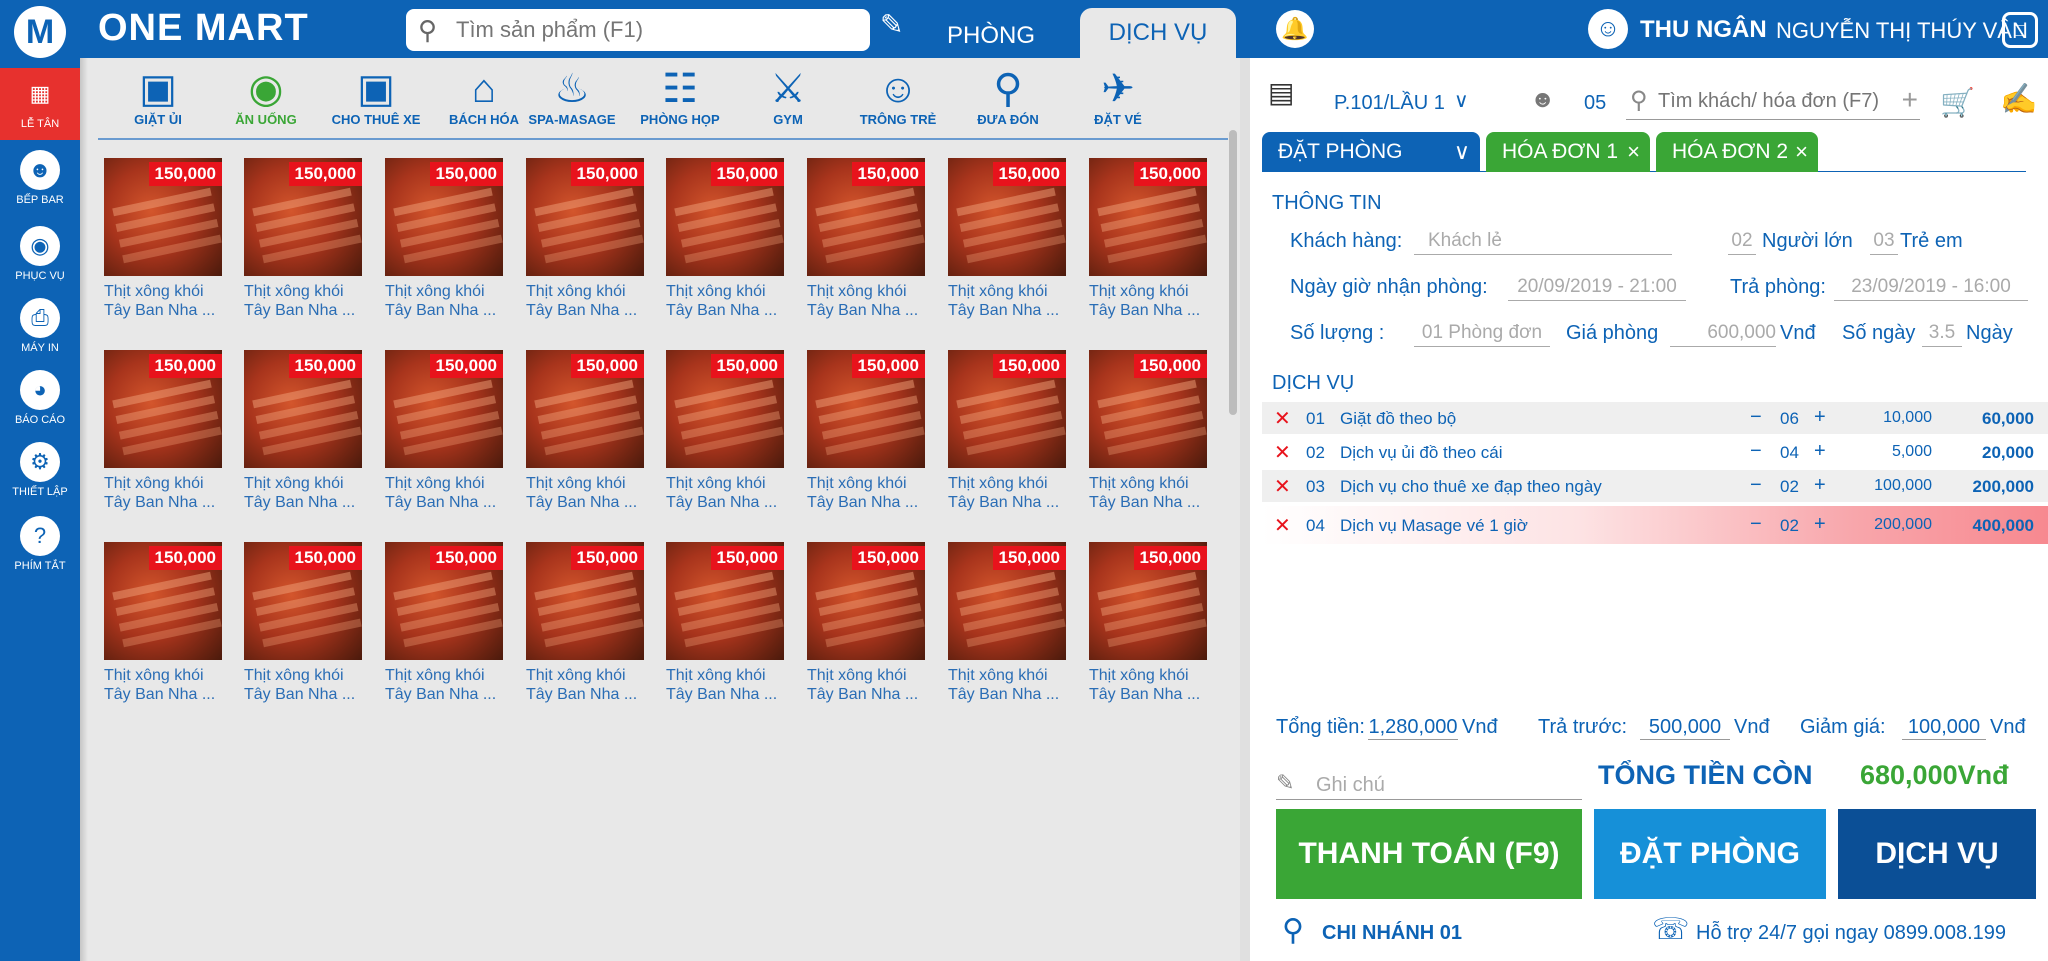  I want to click on tab-hoa-don-1: HÓA ĐƠN 1 ×, so click(1568, 152).